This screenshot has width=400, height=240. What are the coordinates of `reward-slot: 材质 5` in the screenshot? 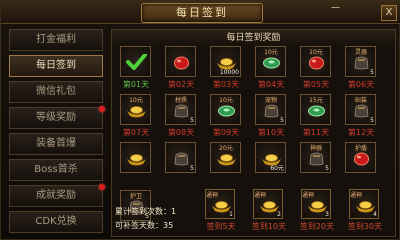 It's located at (180, 109).